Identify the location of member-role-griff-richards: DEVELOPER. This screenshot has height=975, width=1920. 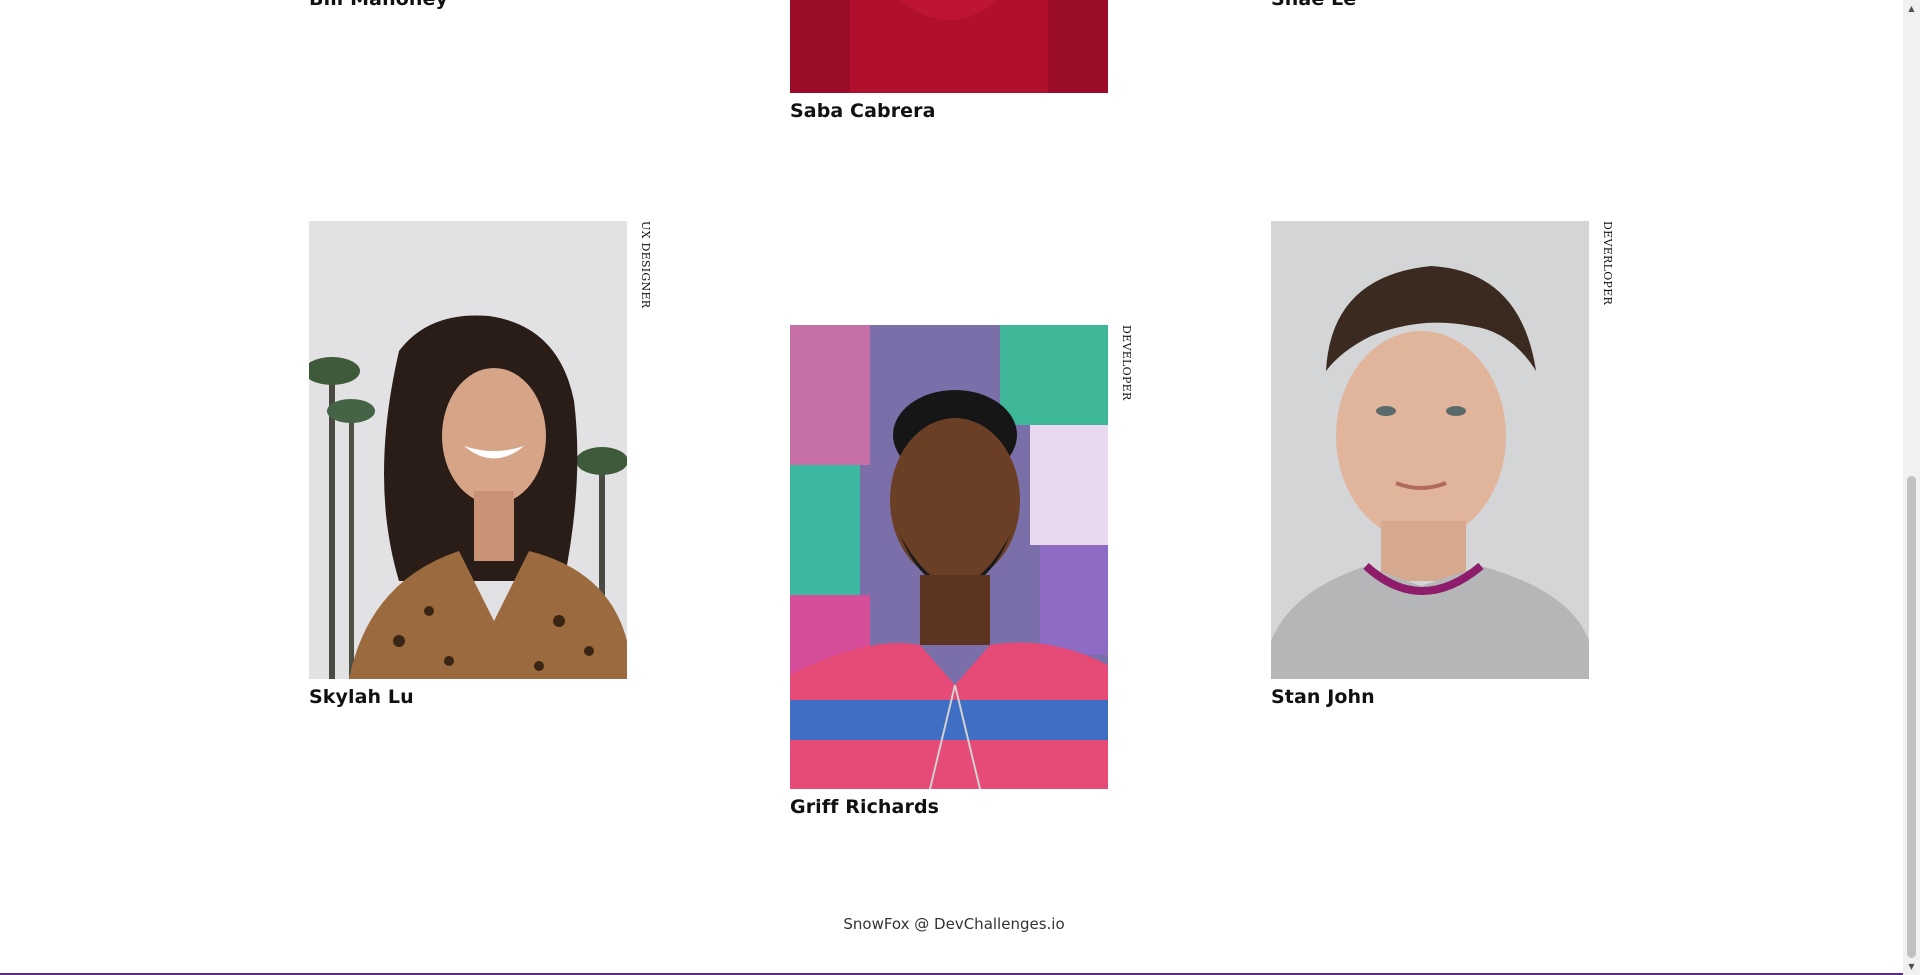
(1126, 363).